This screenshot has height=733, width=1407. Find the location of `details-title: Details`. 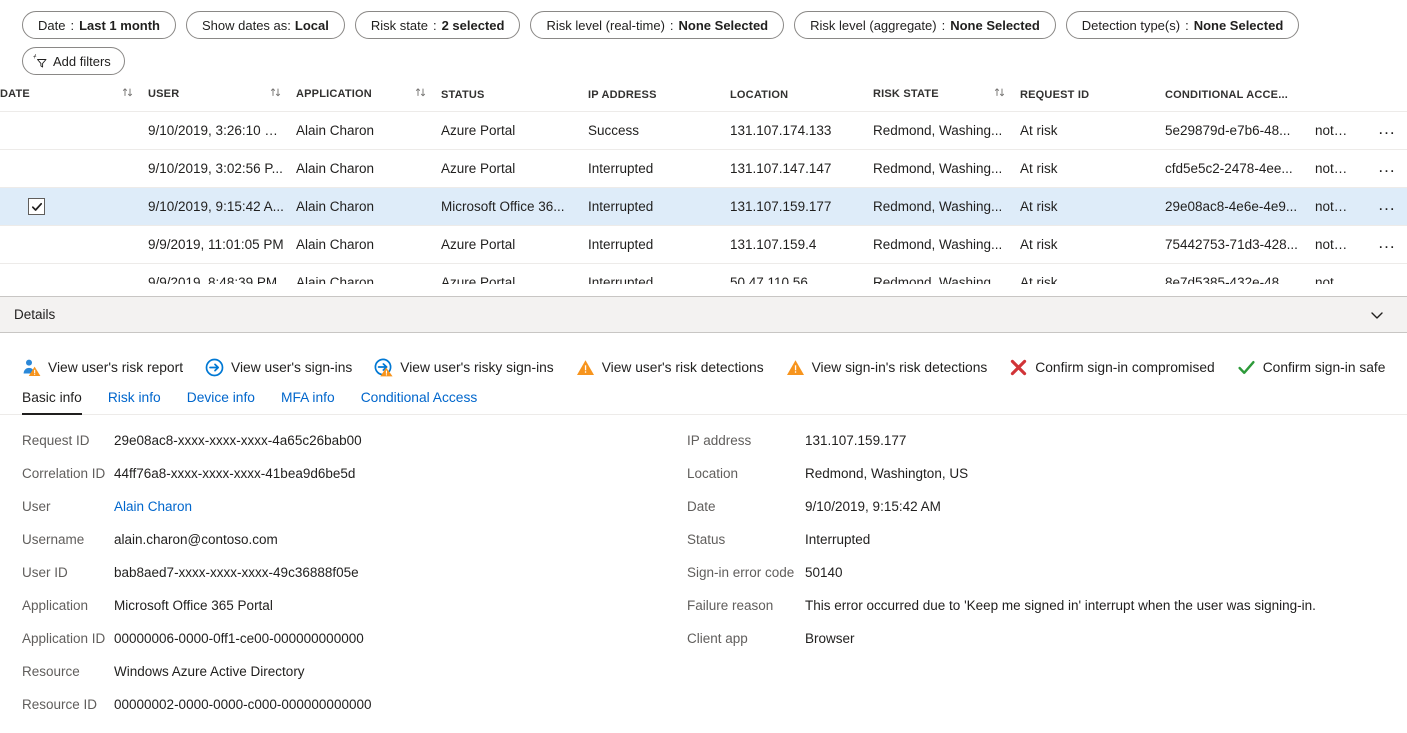

details-title: Details is located at coordinates (35, 314).